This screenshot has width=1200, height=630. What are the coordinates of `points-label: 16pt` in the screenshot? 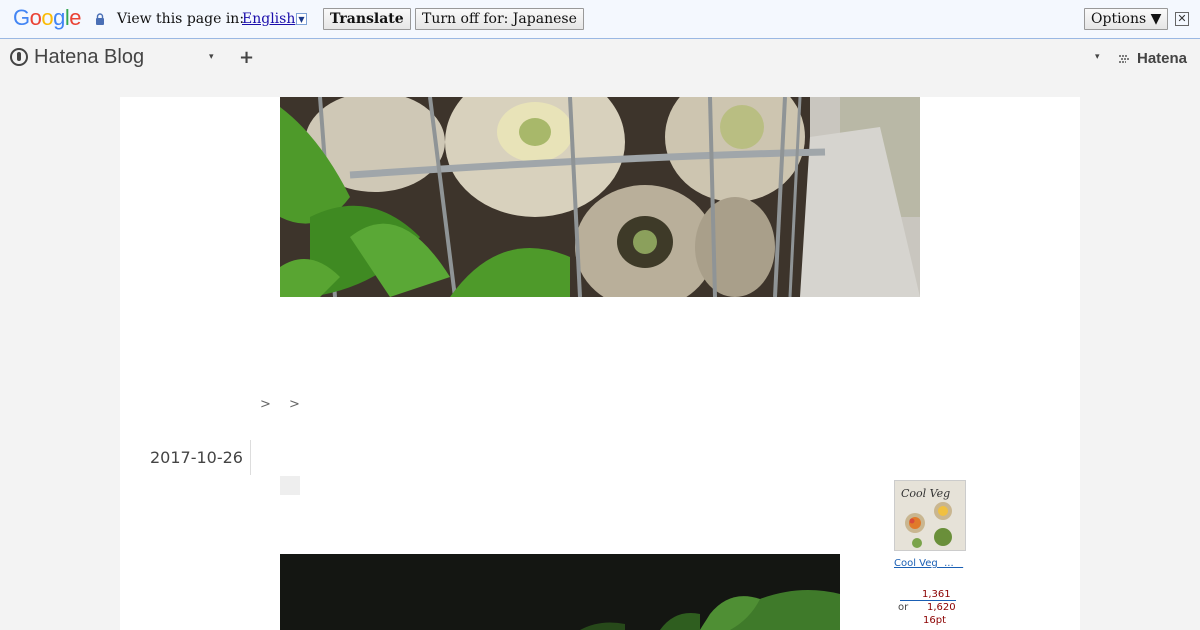 It's located at (934, 620).